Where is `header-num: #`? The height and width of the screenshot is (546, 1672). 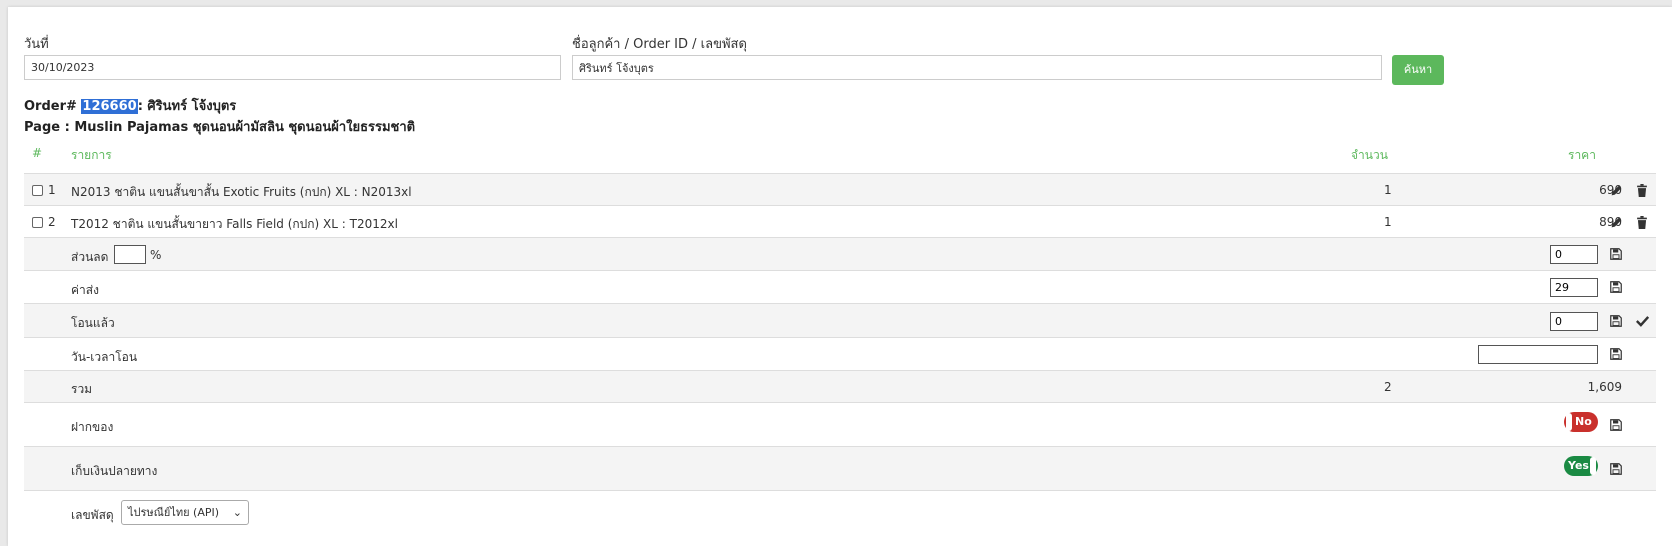 header-num: # is located at coordinates (37, 153).